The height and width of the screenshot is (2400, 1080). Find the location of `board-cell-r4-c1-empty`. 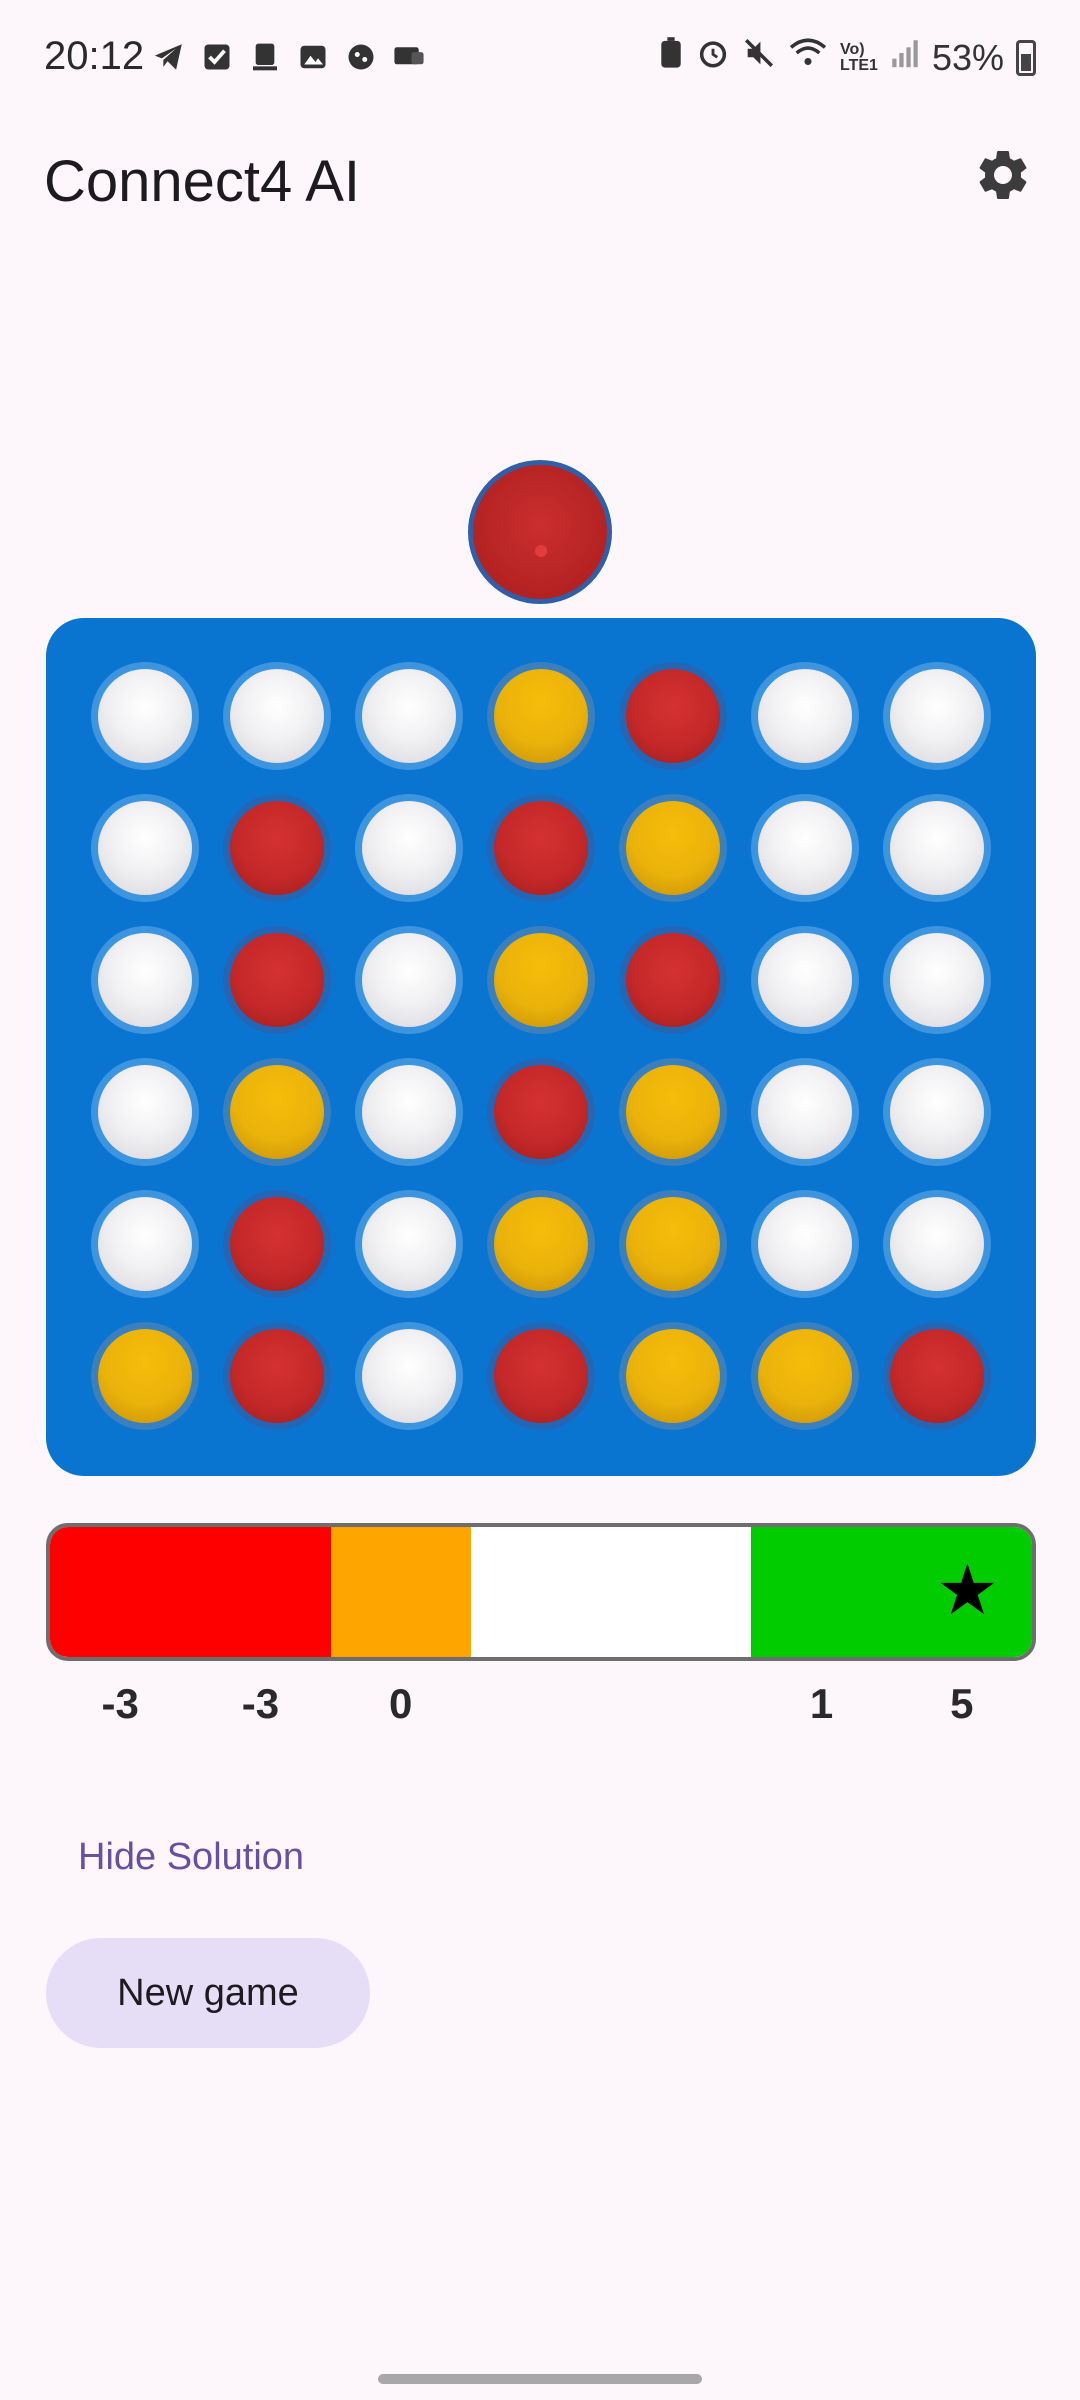

board-cell-r4-c1-empty is located at coordinates (145, 1112).